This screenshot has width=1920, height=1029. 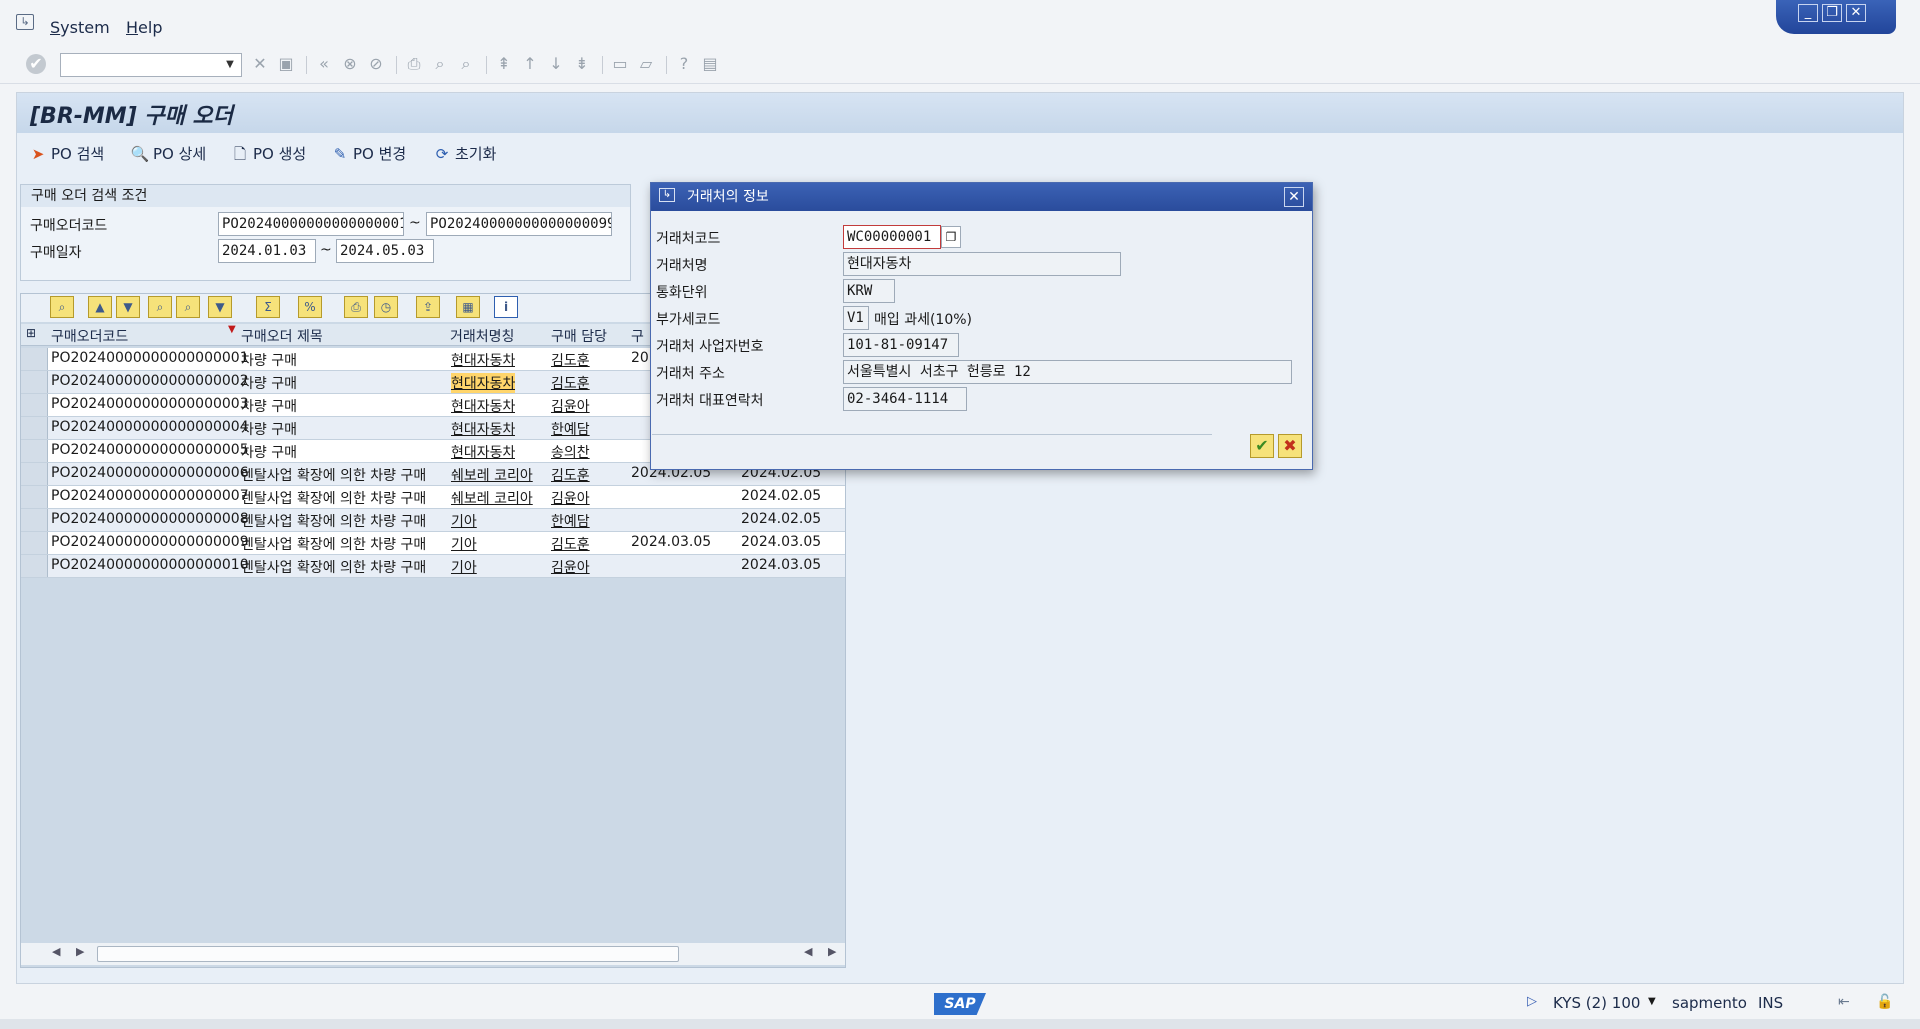 What do you see at coordinates (386, 307) in the screenshot?
I see `views-icon: ◷` at bounding box center [386, 307].